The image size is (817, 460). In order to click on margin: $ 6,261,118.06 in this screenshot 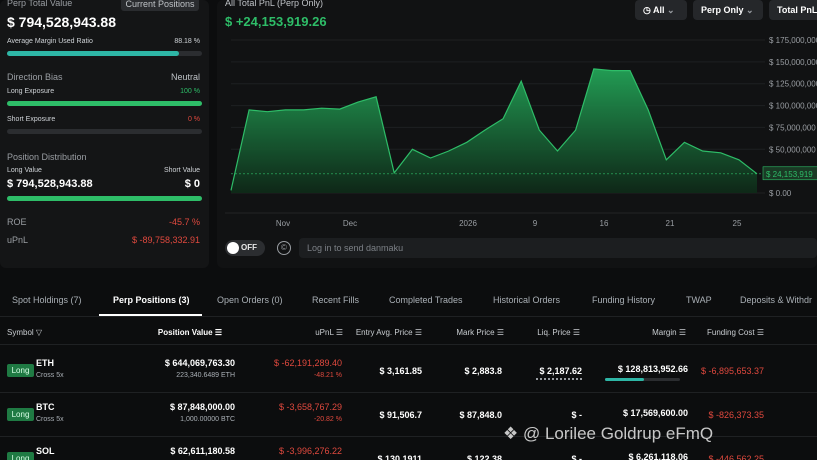, I will do `click(658, 456)`.